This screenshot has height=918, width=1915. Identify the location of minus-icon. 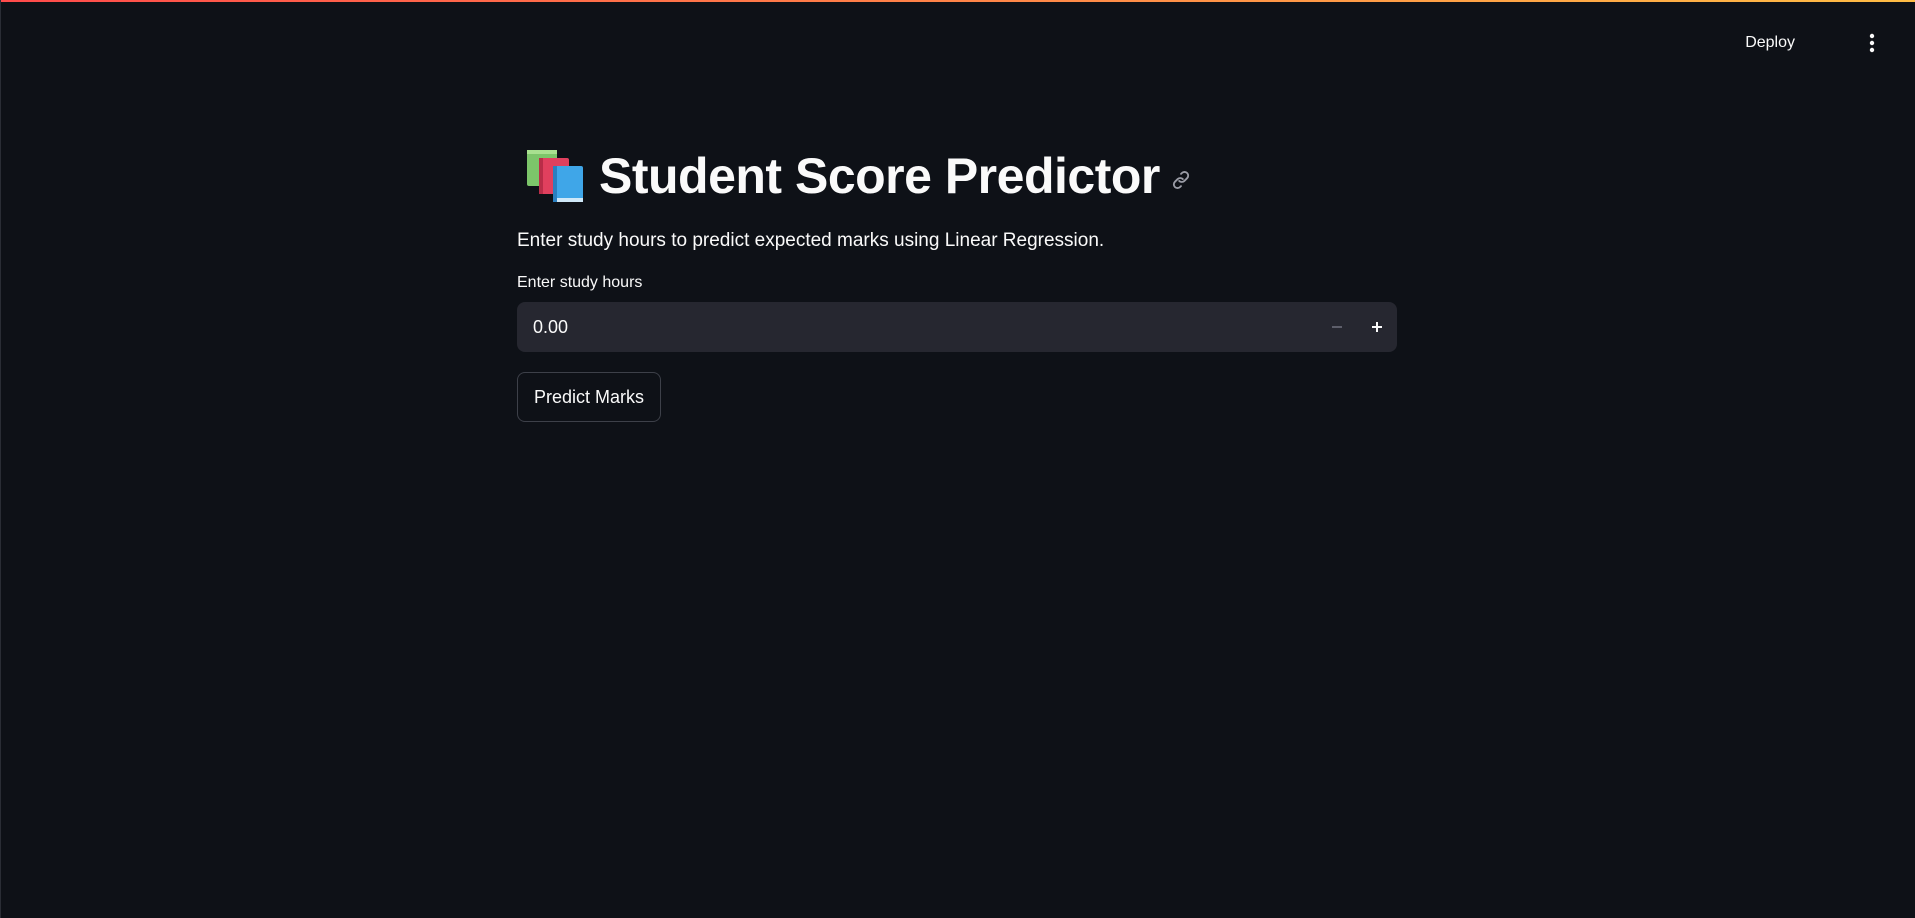
(1337, 327).